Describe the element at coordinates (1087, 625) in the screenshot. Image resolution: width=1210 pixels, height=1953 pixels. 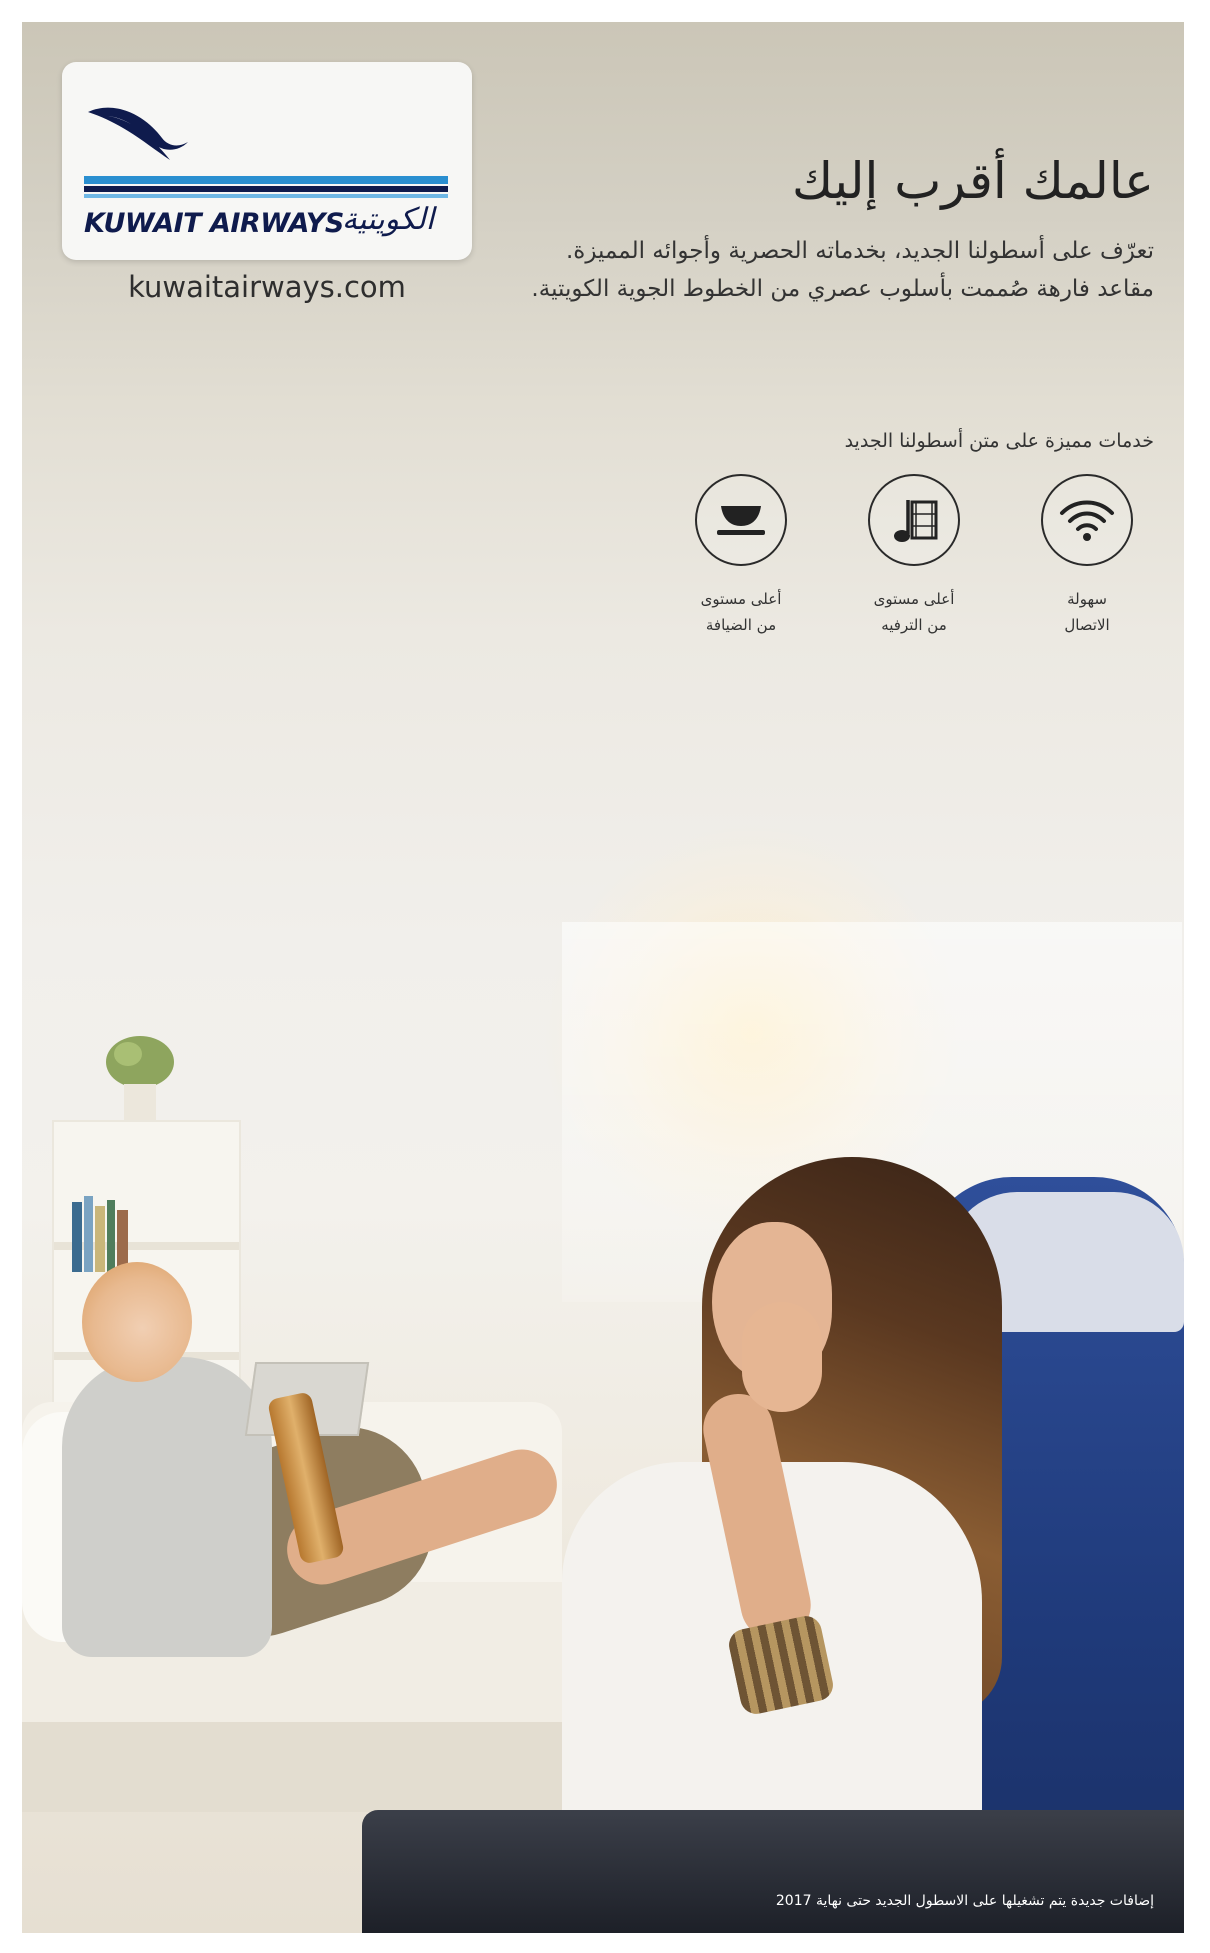
I see `service-label-line2: الاتصال` at that location.